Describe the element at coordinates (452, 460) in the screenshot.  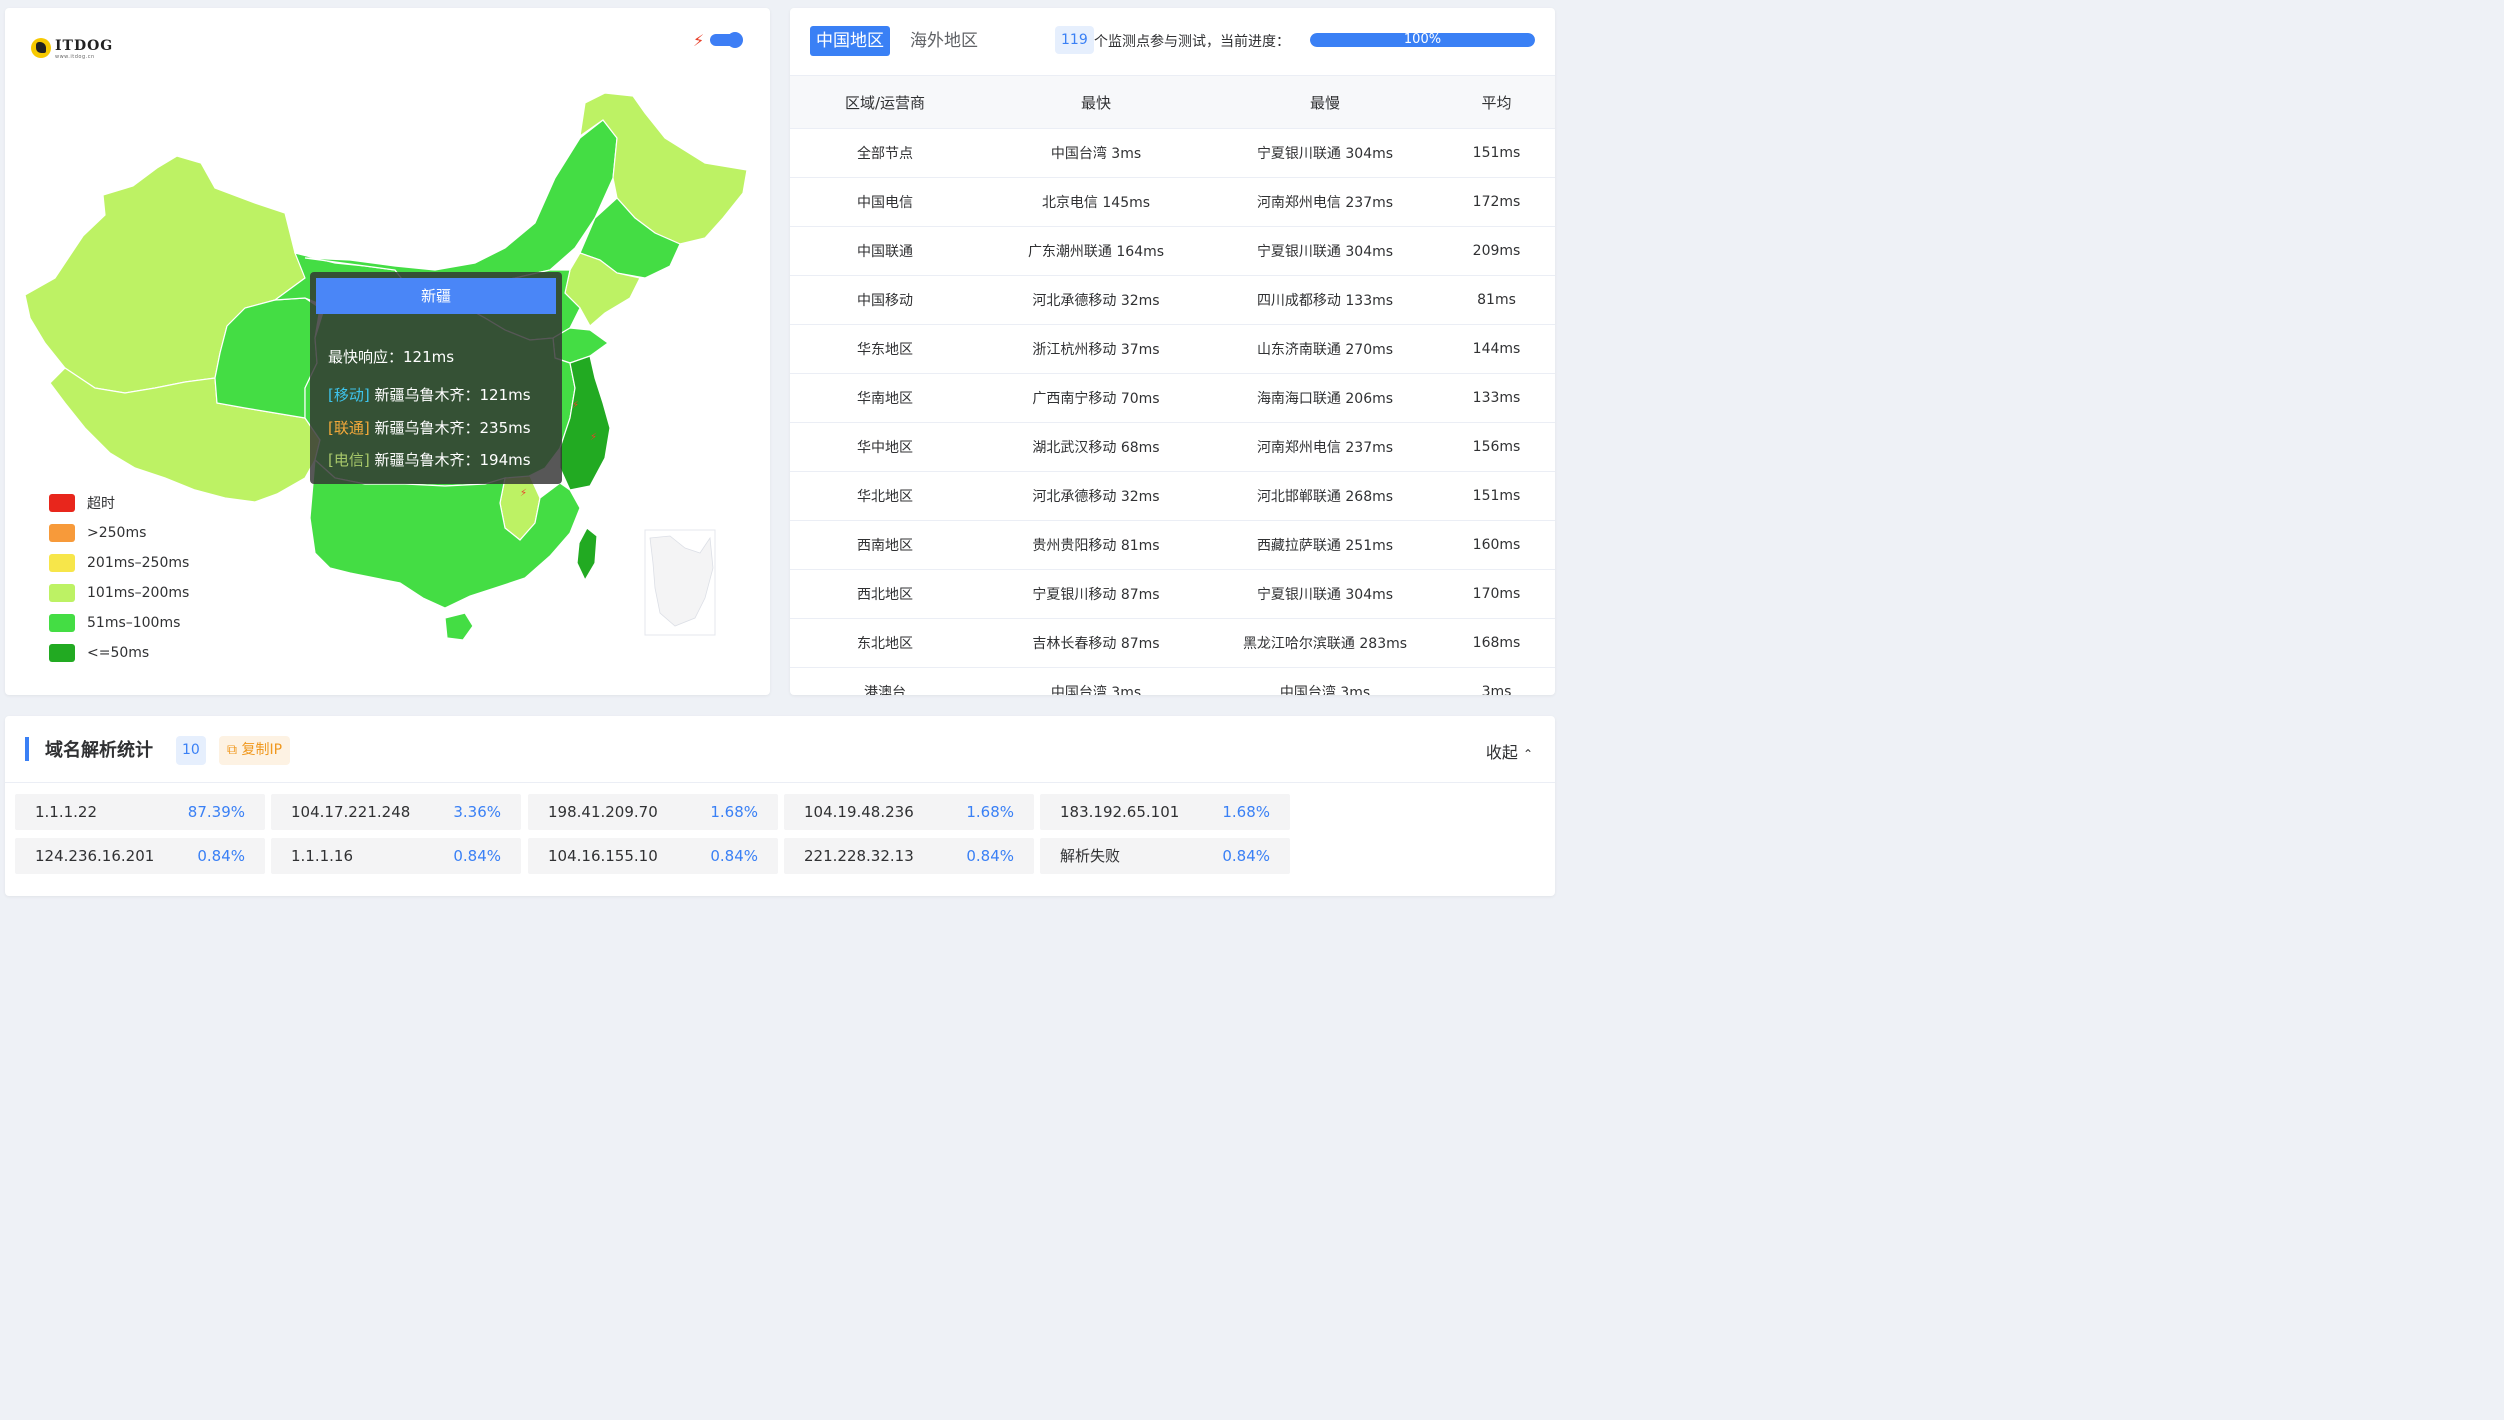
I see `tooltip-value: 新疆乌鲁木齐：194ms` at that location.